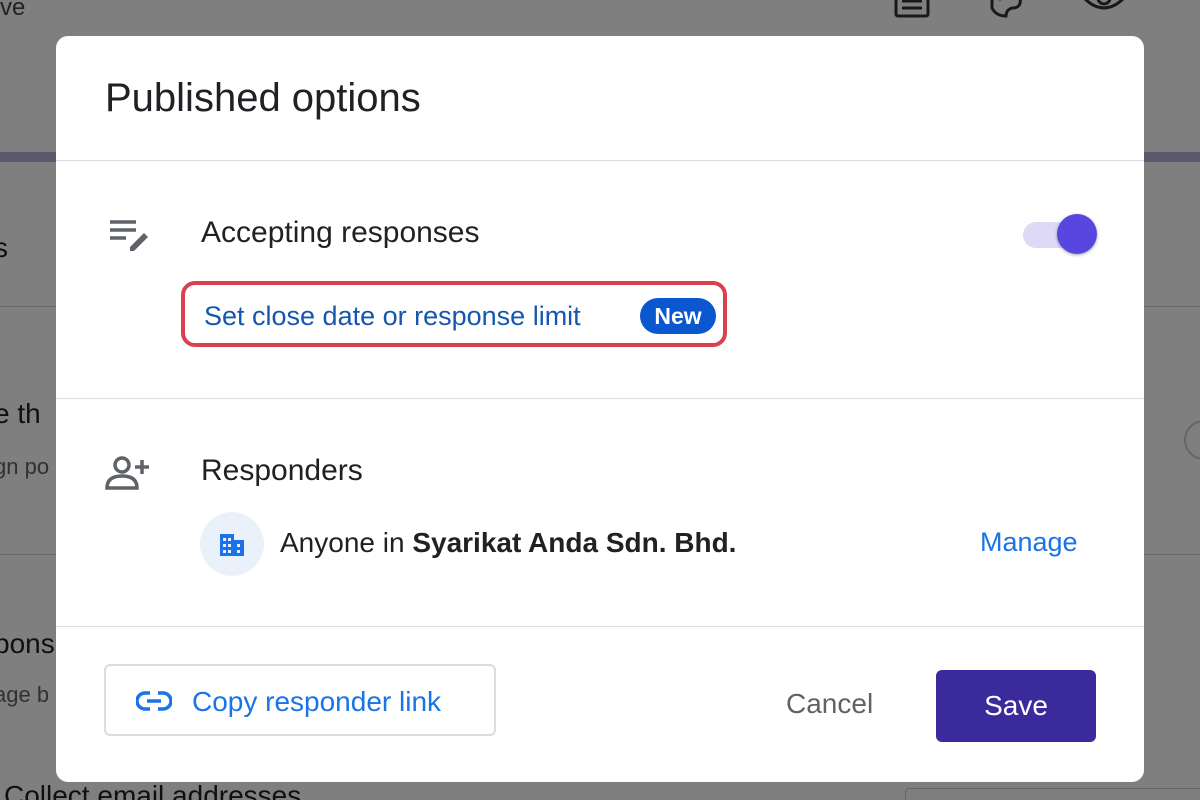 Image resolution: width=1200 pixels, height=800 pixels. Describe the element at coordinates (1016, 706) in the screenshot. I see `save-button: Save` at that location.